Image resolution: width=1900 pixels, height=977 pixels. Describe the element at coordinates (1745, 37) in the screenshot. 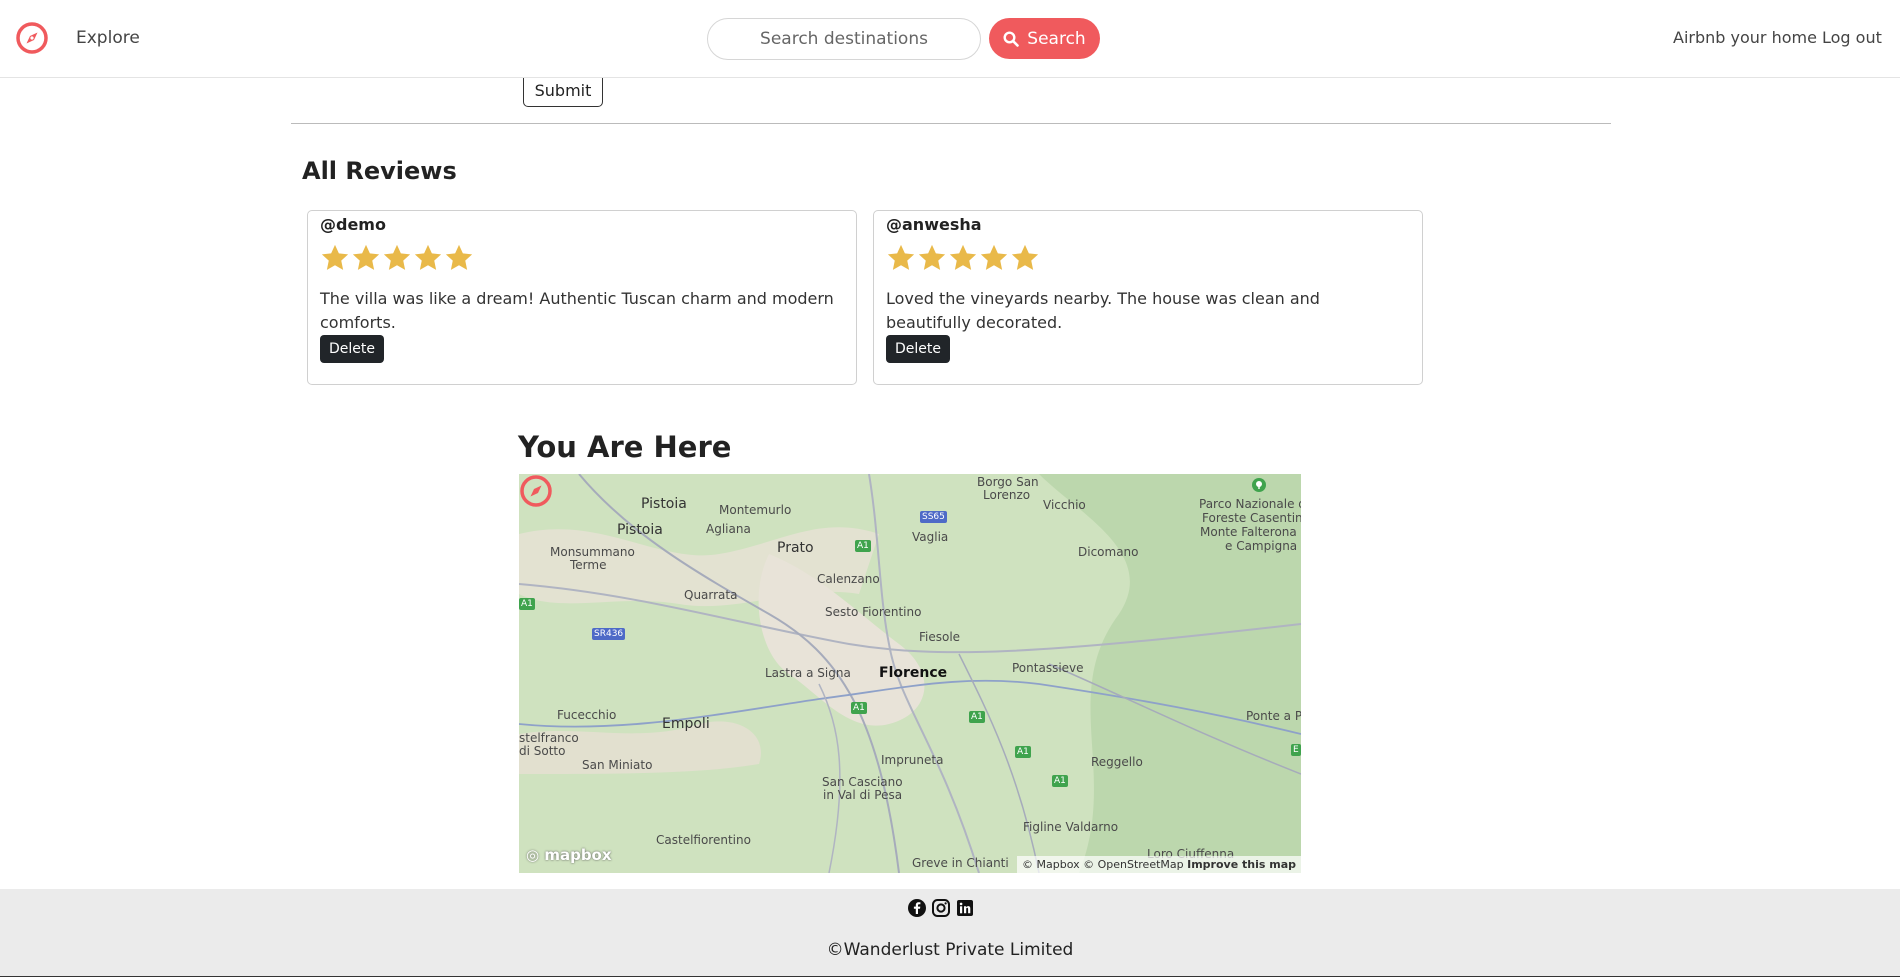

I see `airbnb-your-home-link: Airbnb your home` at that location.